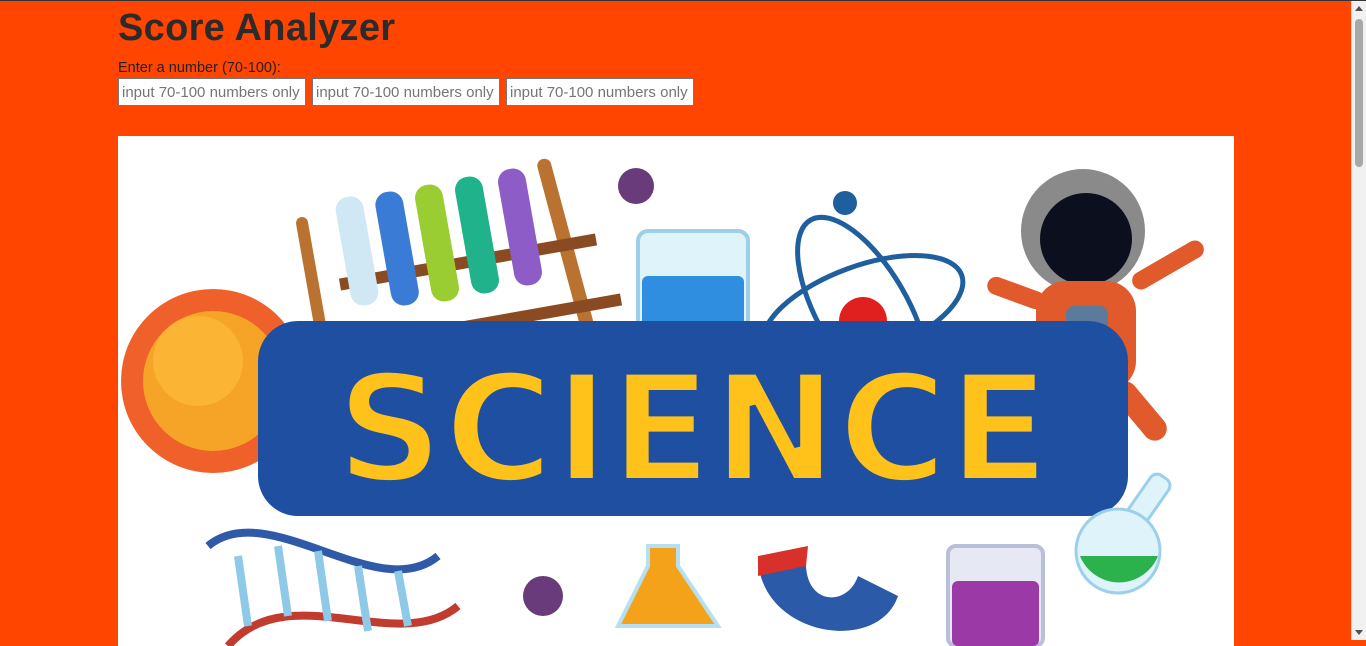 This screenshot has width=1366, height=646. Describe the element at coordinates (828, 588) in the screenshot. I see `magnet-icon` at that location.